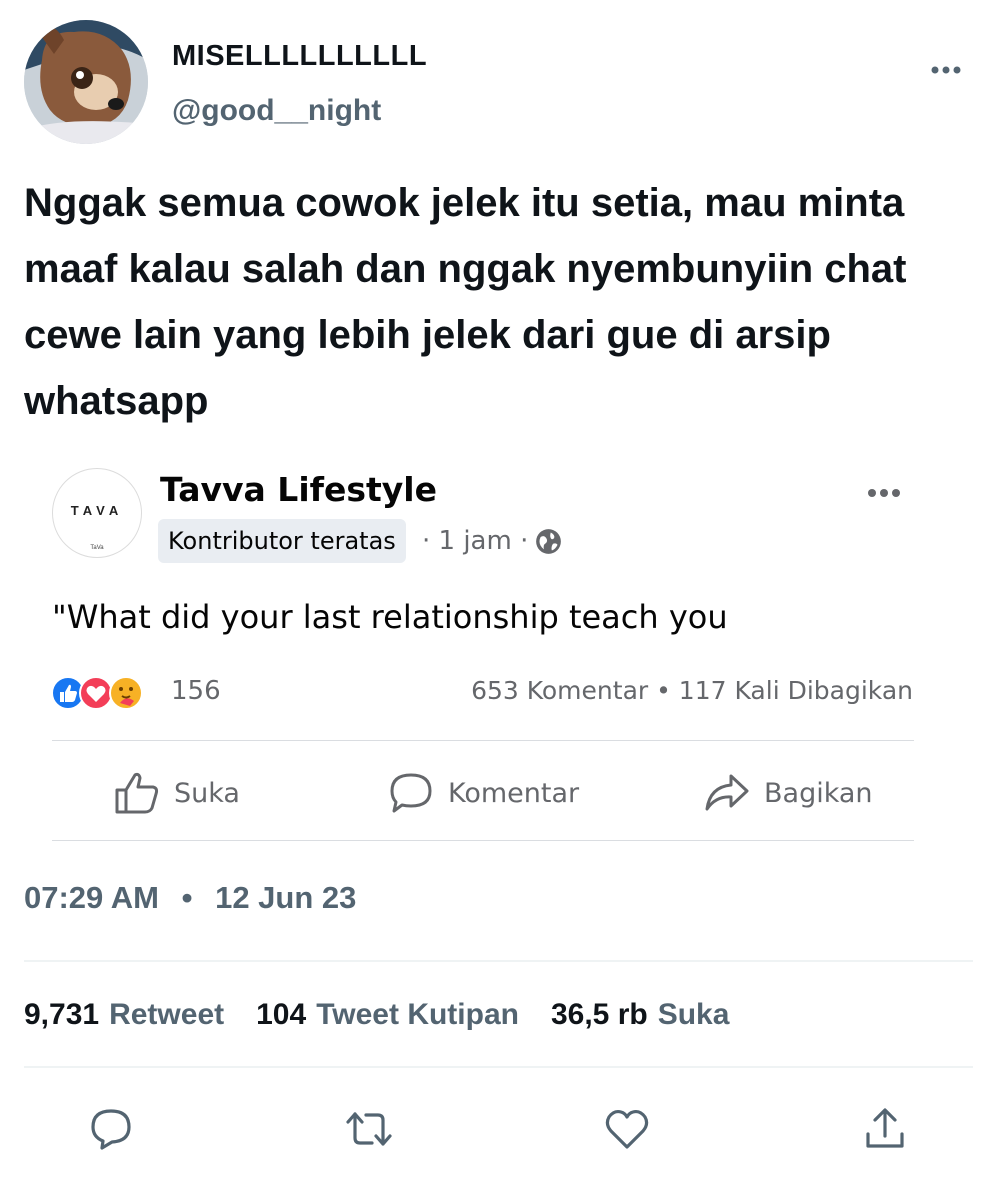 The width and height of the screenshot is (997, 1200). Describe the element at coordinates (97, 510) in the screenshot. I see `page-logo-text: TAVA` at that location.